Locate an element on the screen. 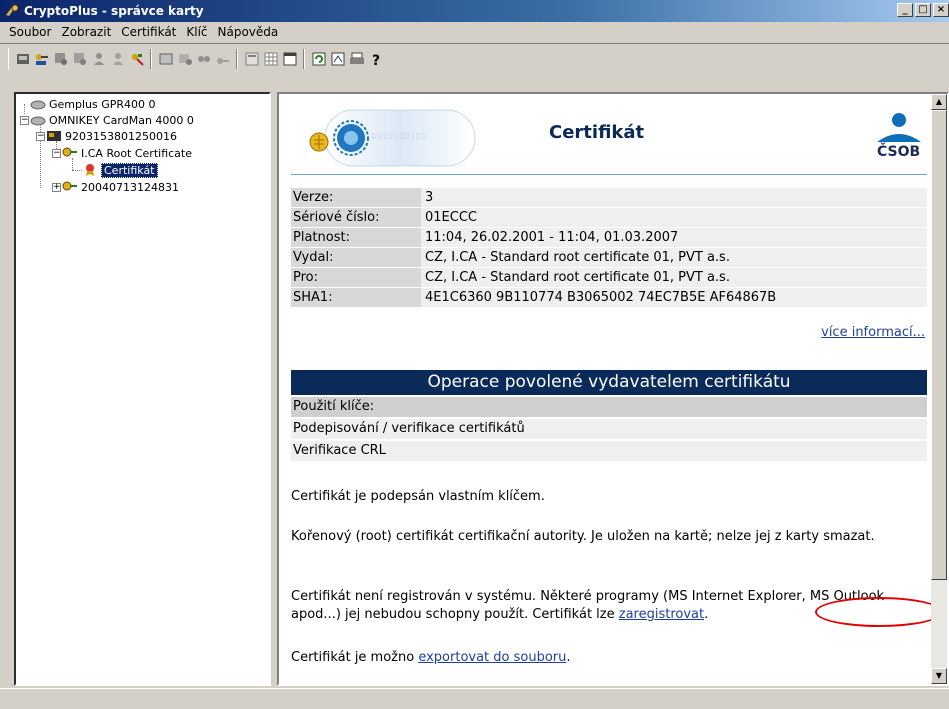  info-value: 3 is located at coordinates (674, 197).